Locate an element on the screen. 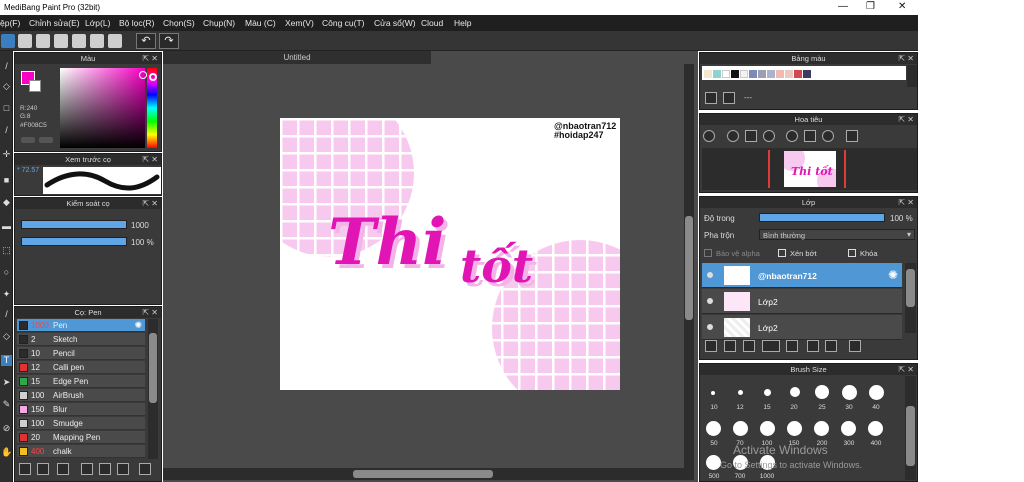 The width and height of the screenshot is (1024, 482). gradient-tool-icon: ▬ is located at coordinates (6, 226).